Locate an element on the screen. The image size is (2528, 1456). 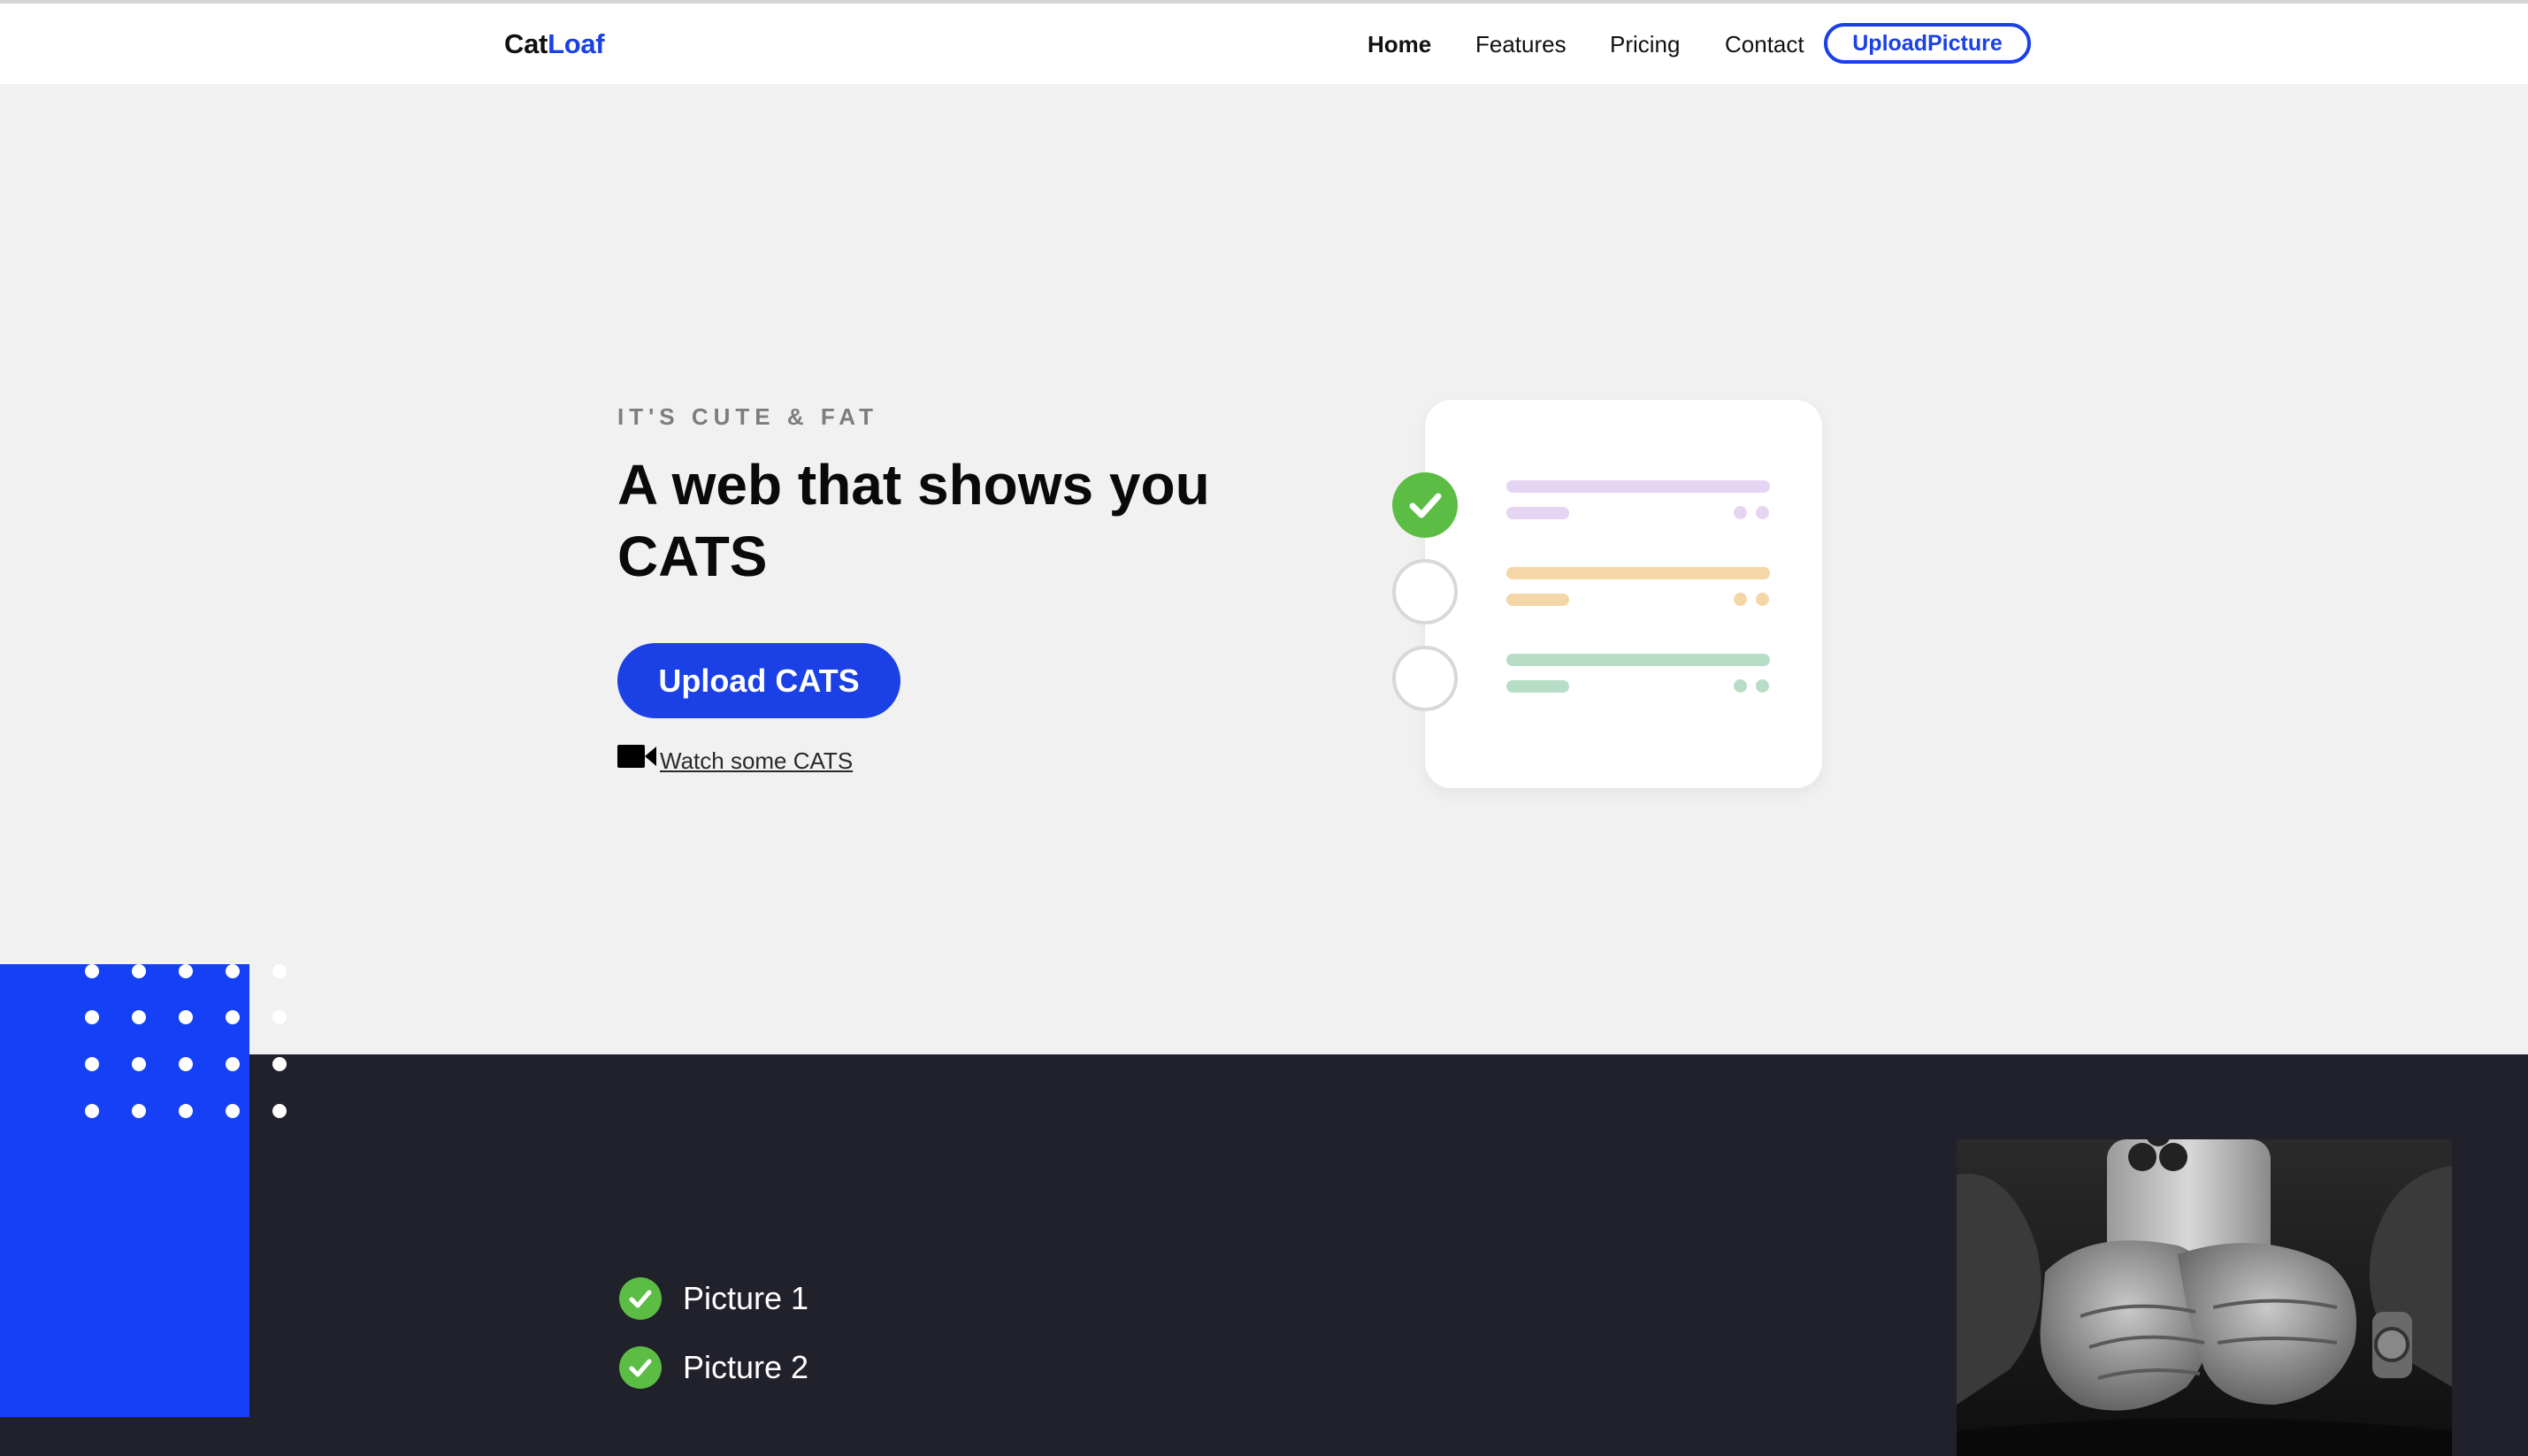
feature-label: Picture 2 is located at coordinates (746, 1367).